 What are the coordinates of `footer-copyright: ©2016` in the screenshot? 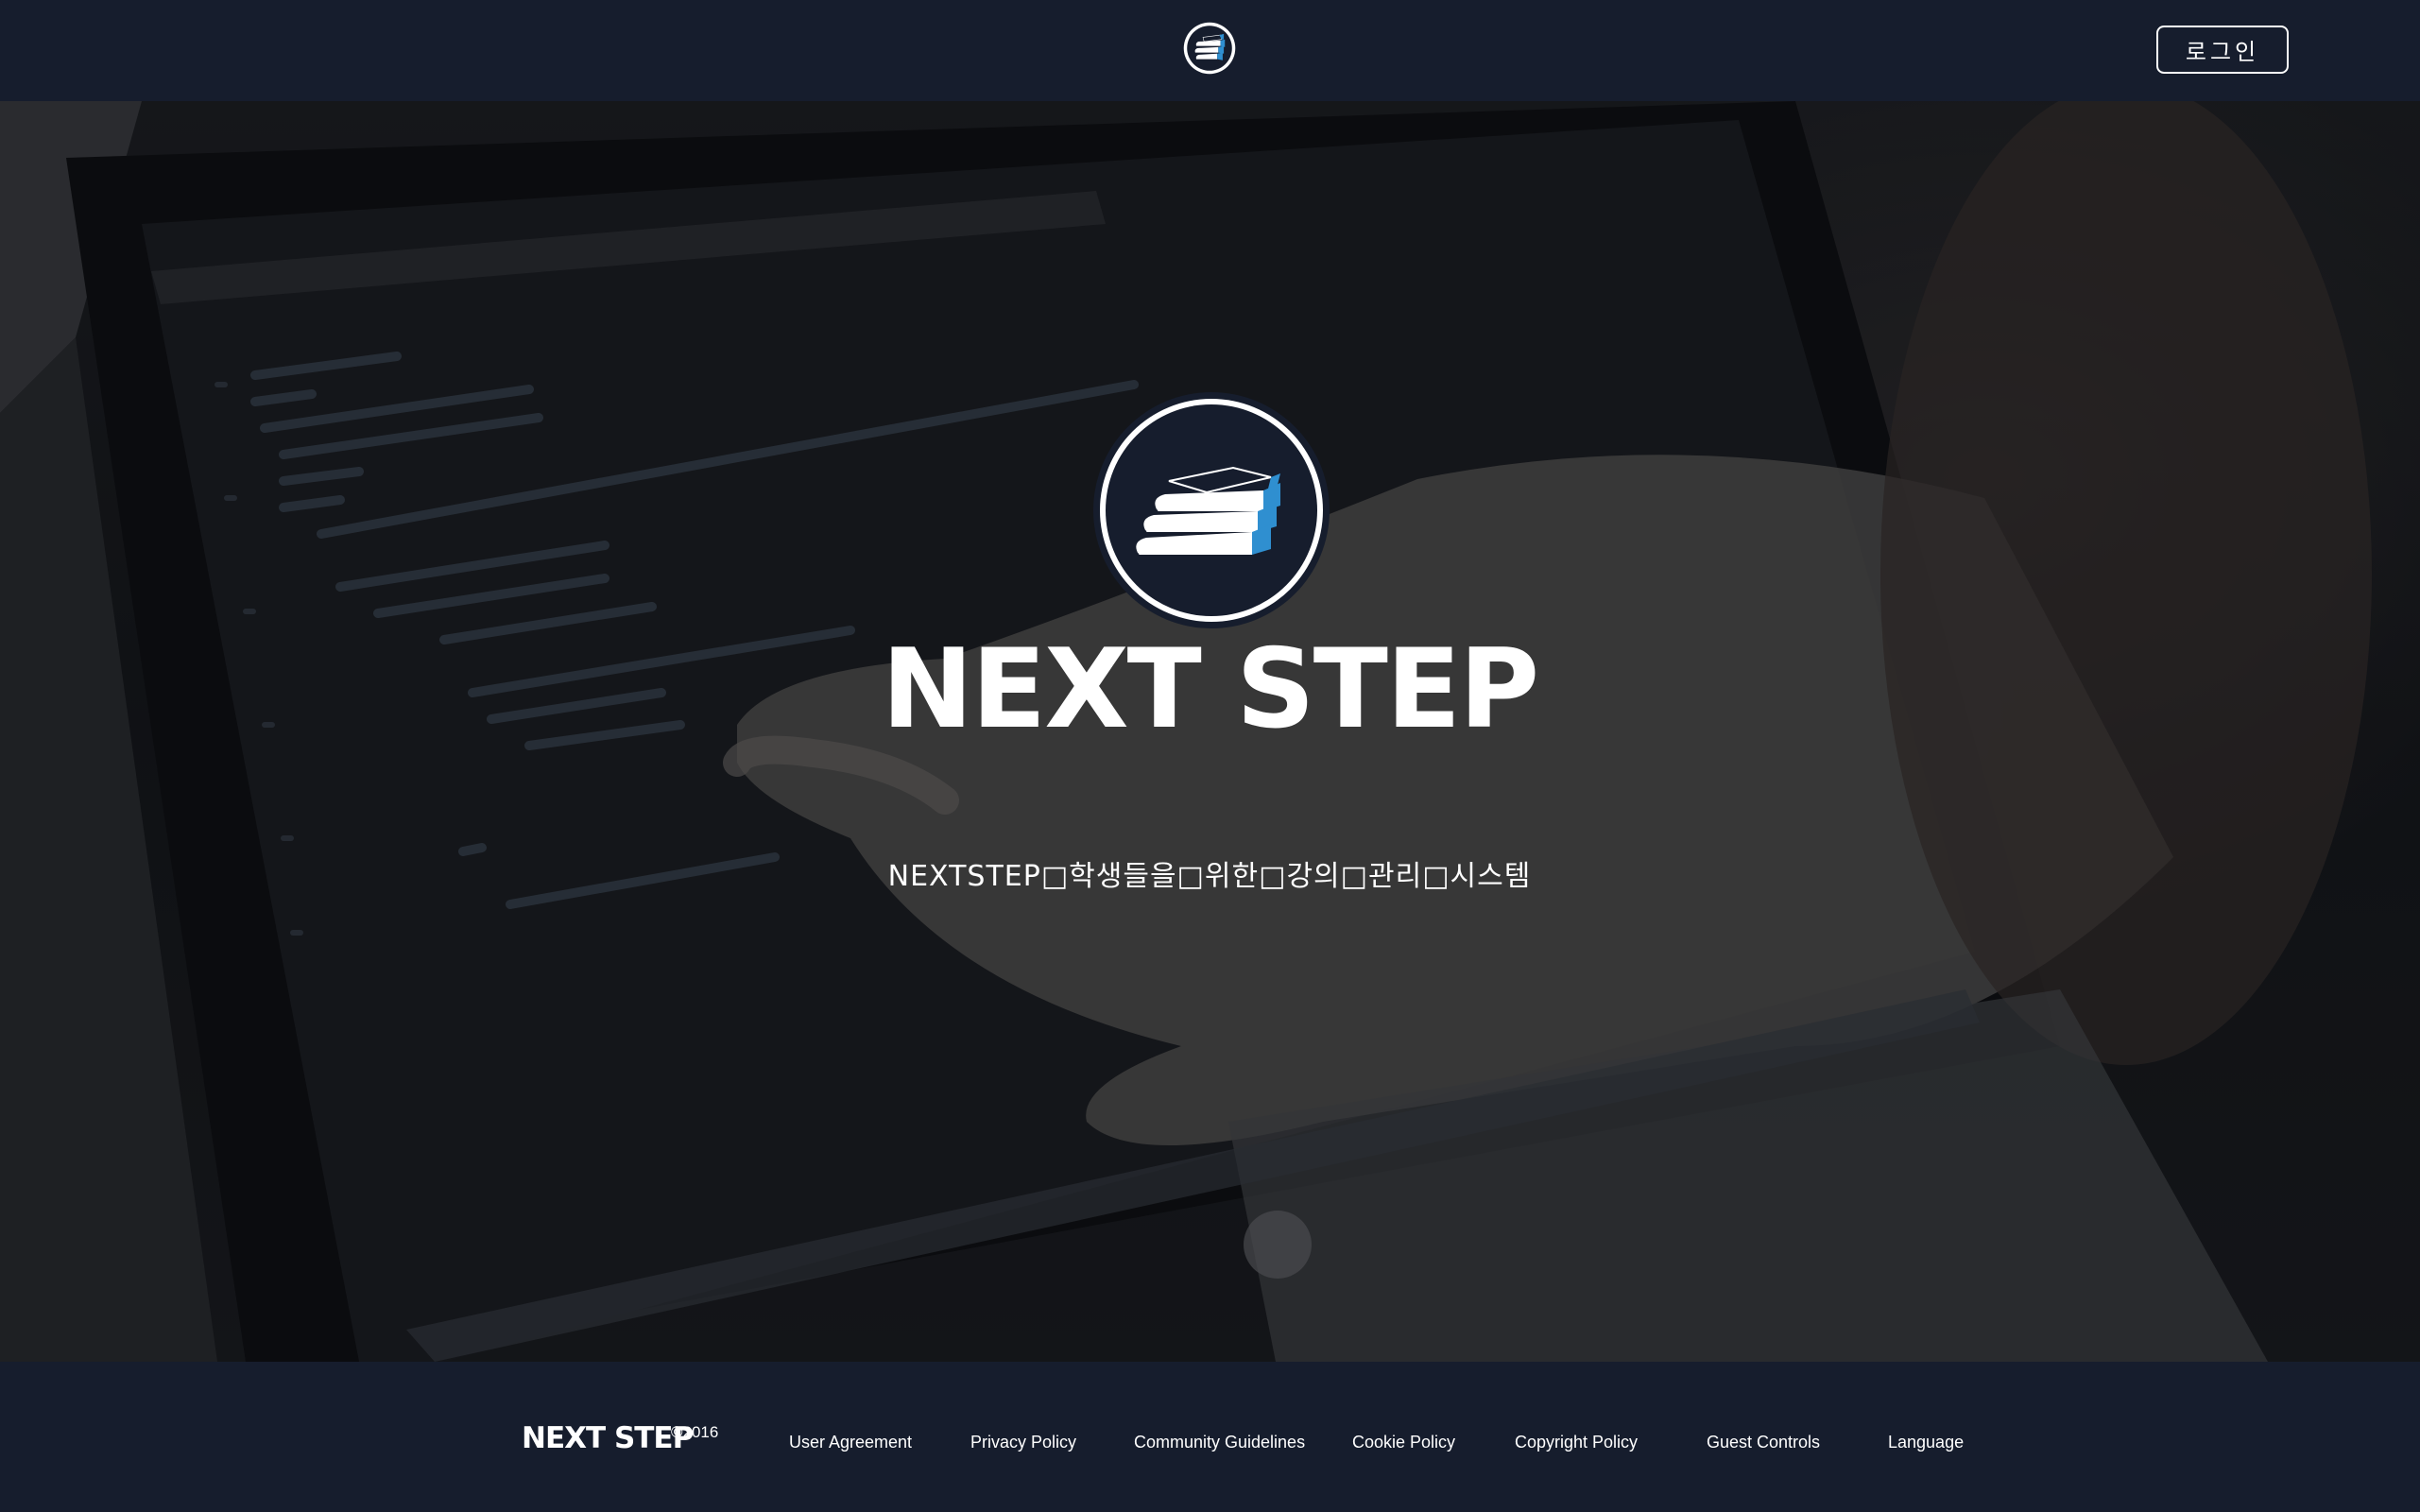 It's located at (695, 1432).